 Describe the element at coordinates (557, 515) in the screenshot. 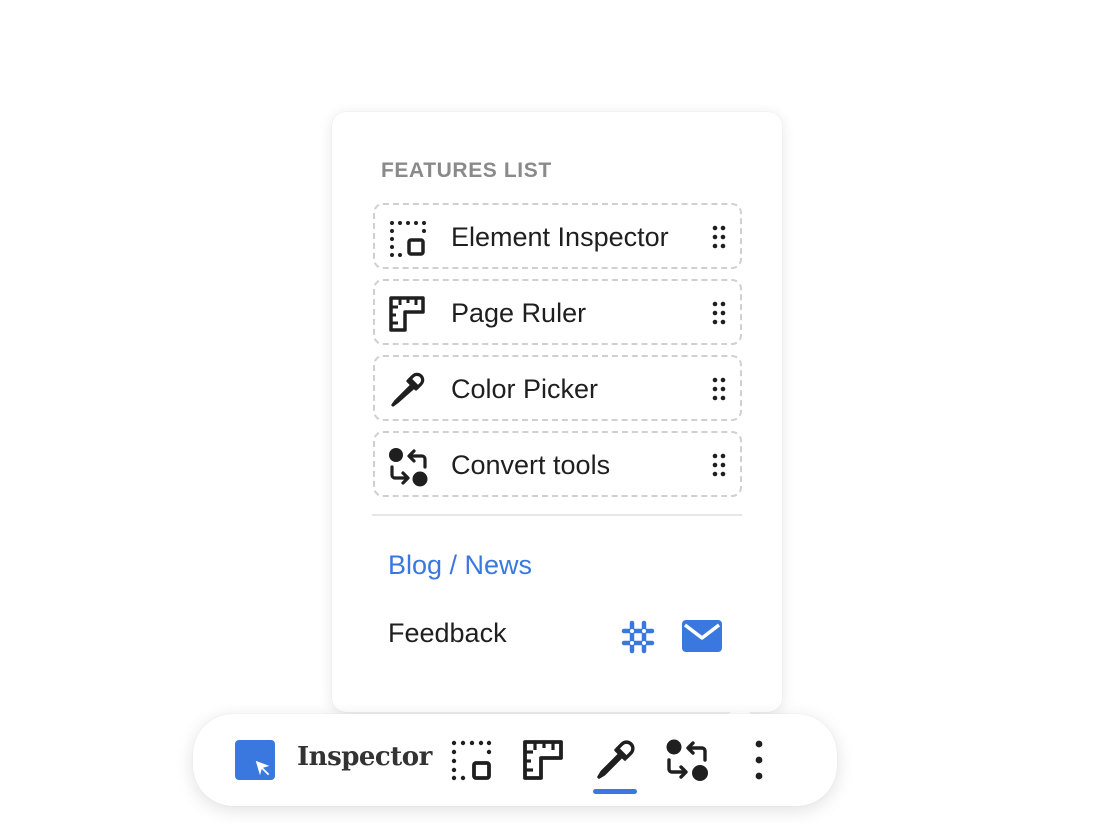

I see `divider` at that location.